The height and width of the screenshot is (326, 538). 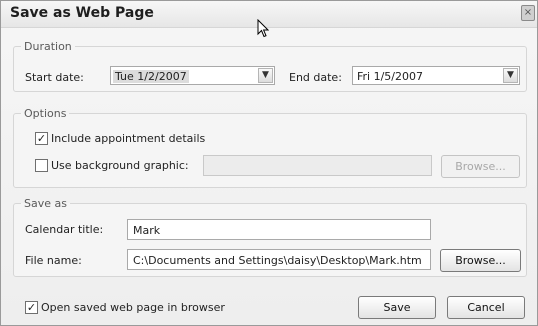 I want to click on options-legend: Options, so click(x=45, y=113).